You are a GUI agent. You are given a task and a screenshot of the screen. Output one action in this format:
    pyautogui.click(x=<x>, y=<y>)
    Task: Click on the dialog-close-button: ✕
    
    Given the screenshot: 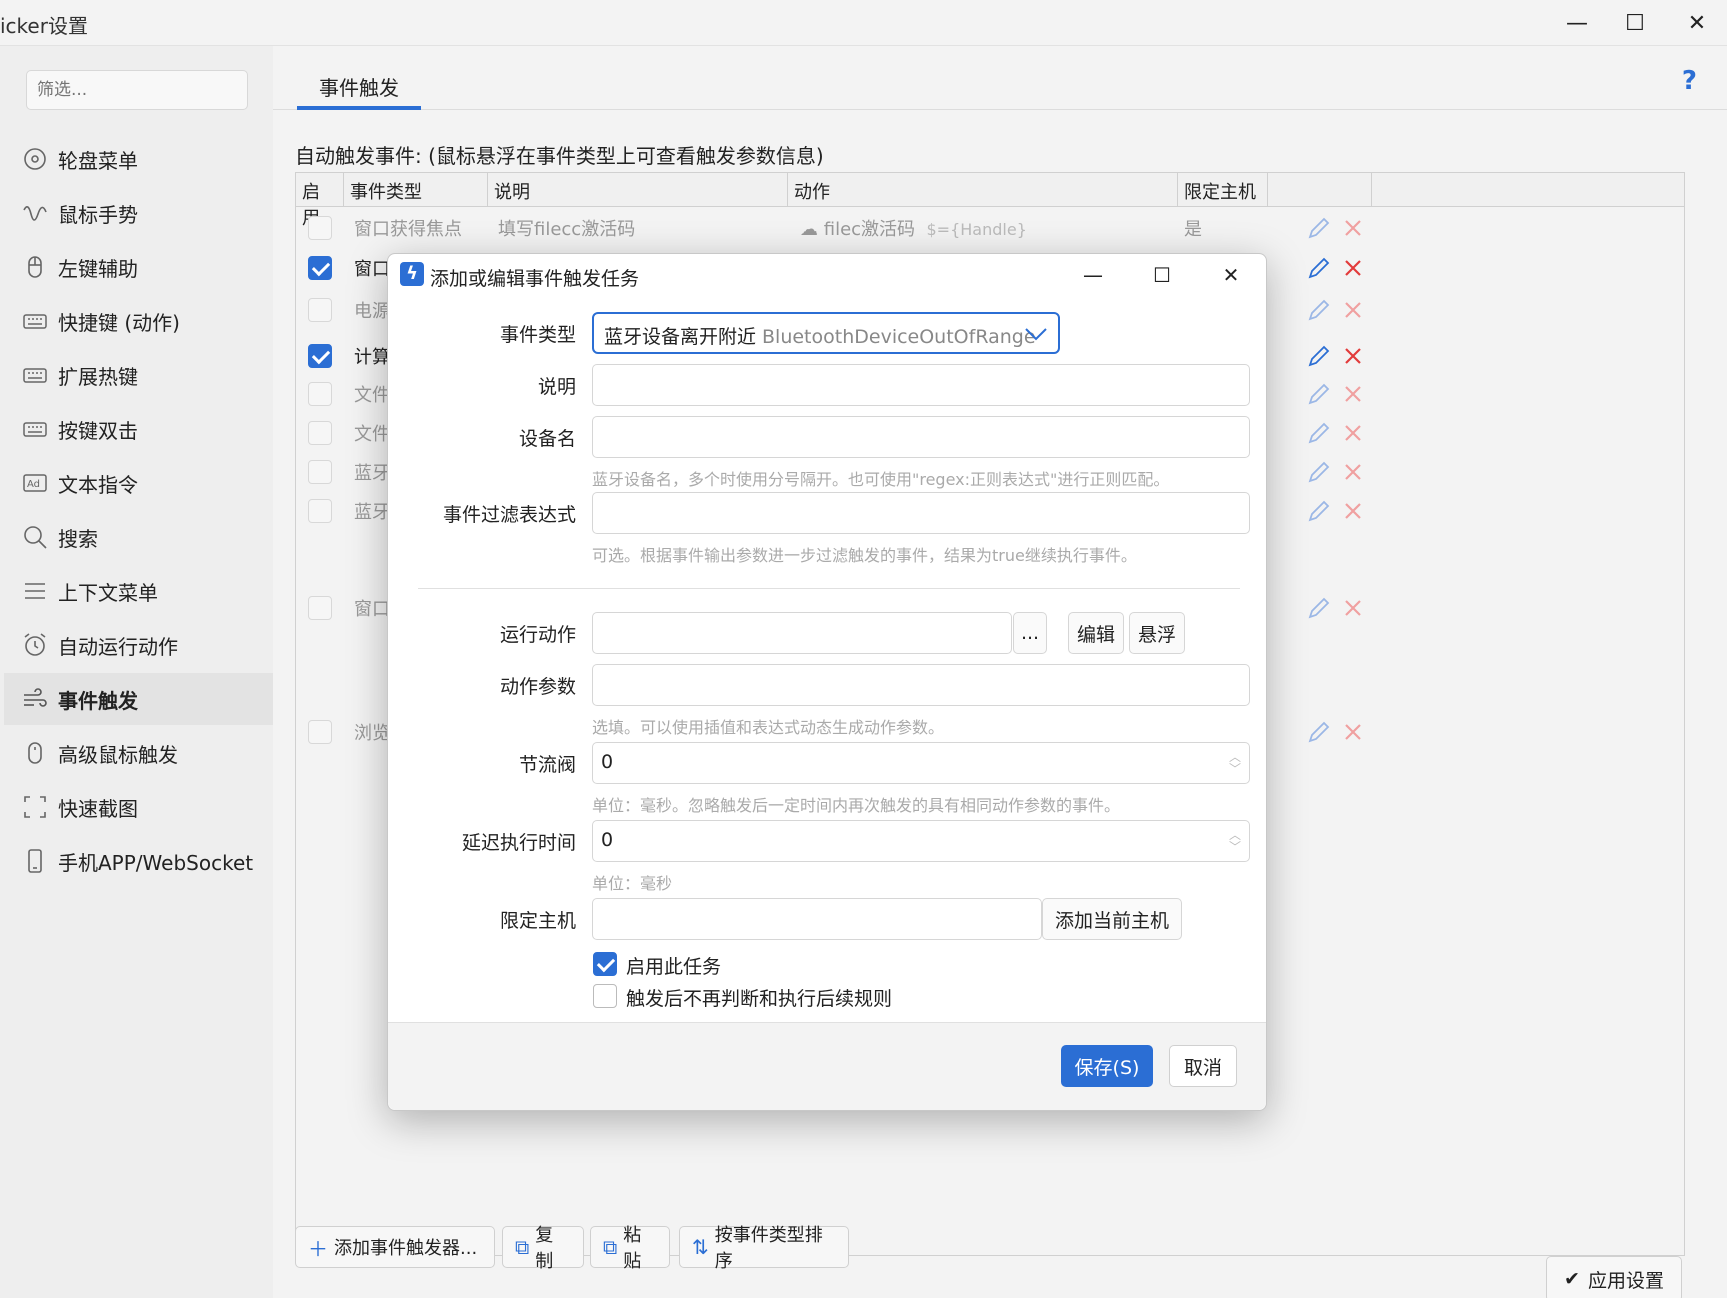 What is the action you would take?
    pyautogui.click(x=1231, y=275)
    